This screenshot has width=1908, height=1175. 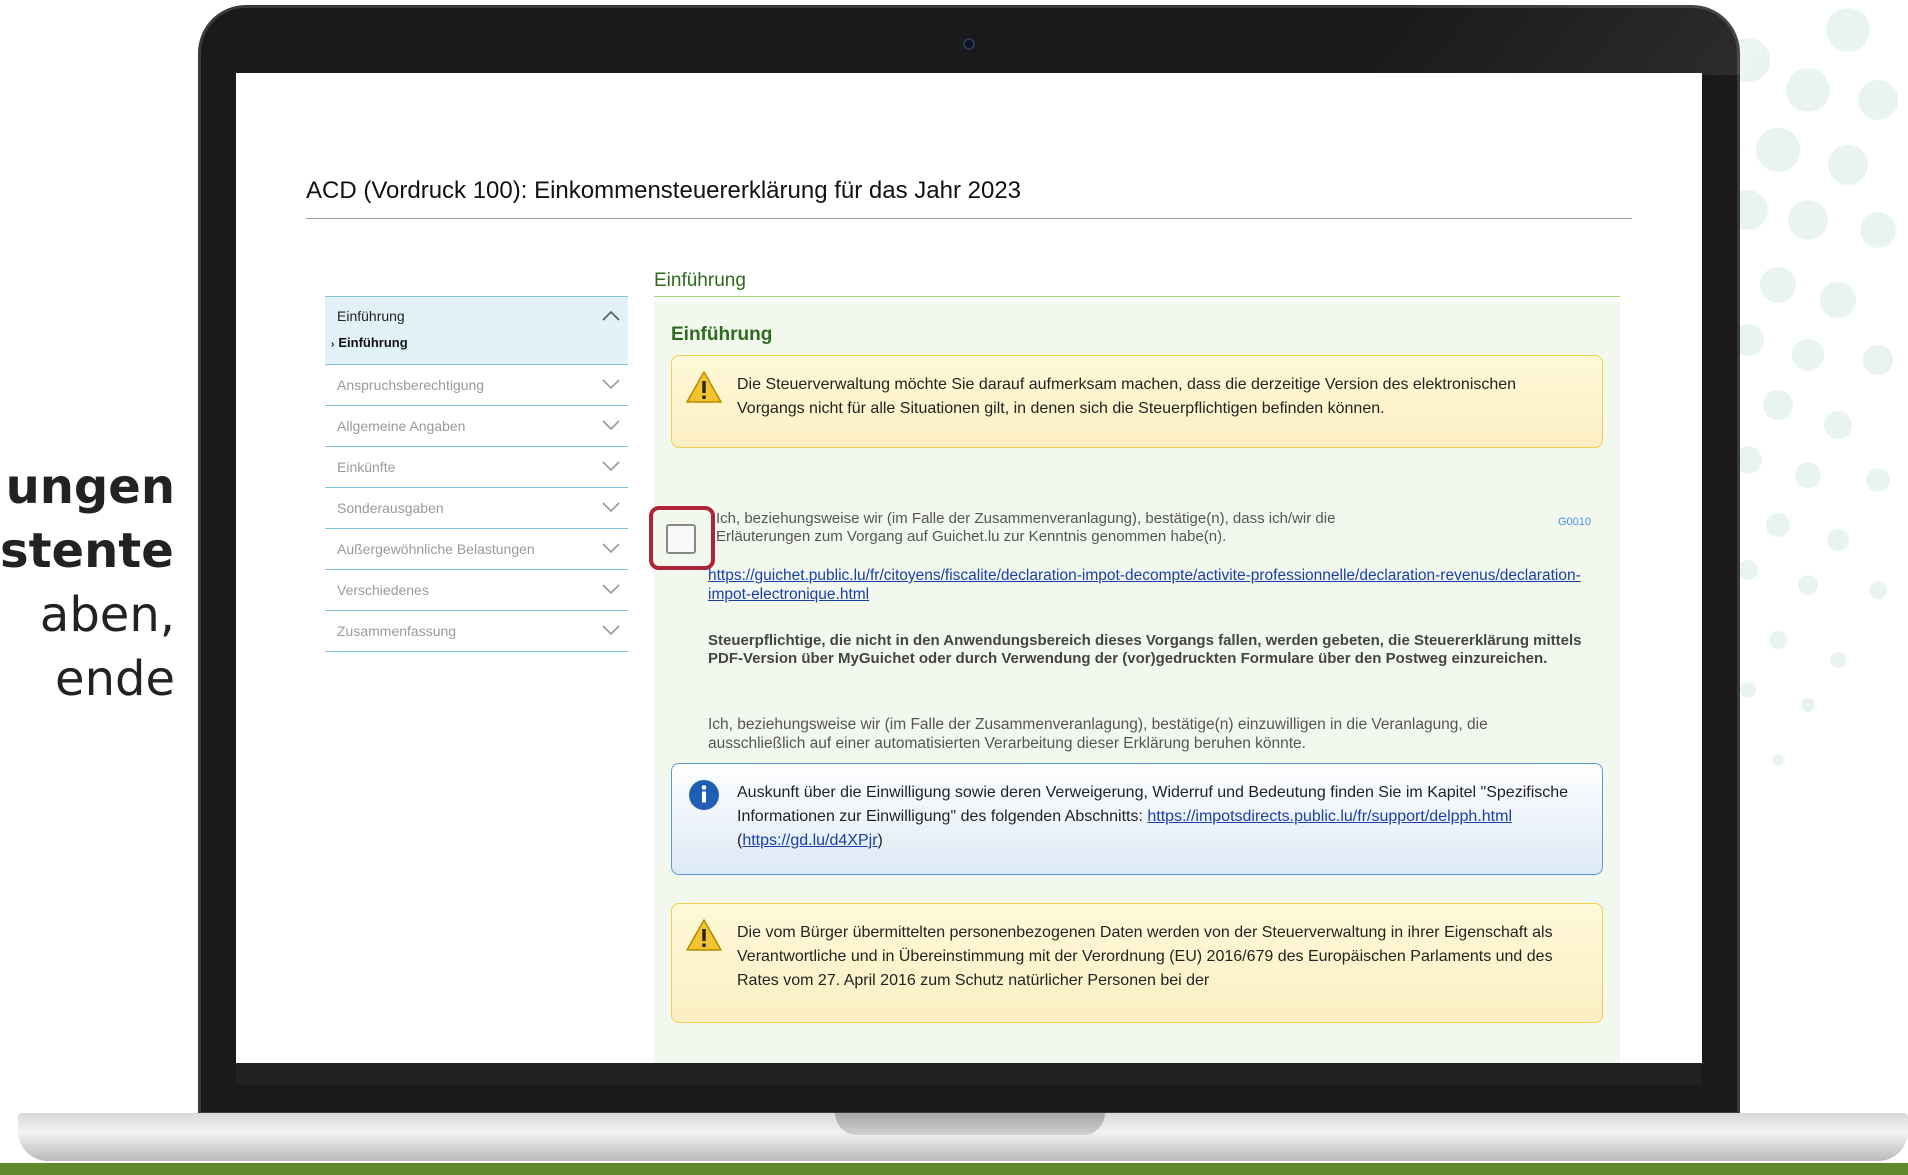 I want to click on webcam-icon, so click(x=969, y=44).